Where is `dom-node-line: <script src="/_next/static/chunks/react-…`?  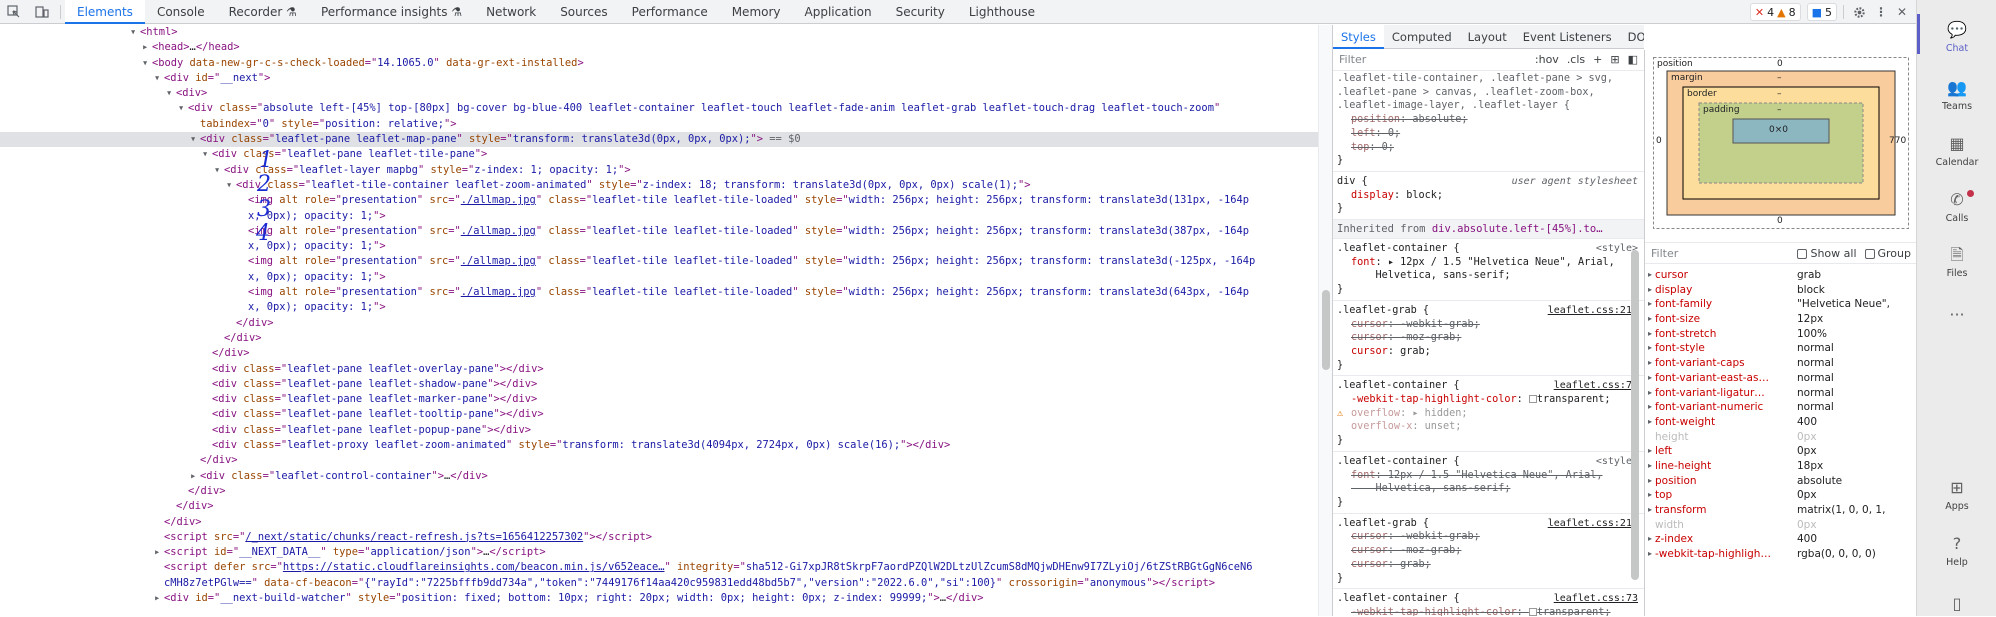 dom-node-line: <script src="/_next/static/chunks/react-… is located at coordinates (659, 537).